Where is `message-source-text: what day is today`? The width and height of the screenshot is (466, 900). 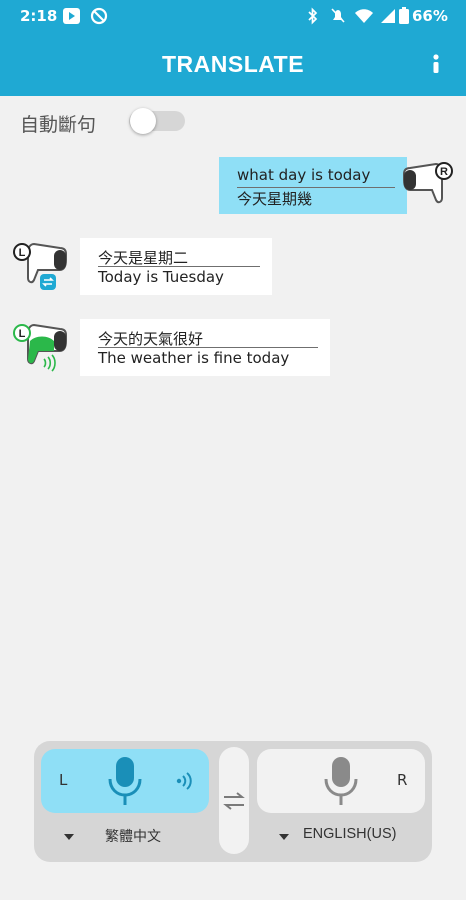 message-source-text: what day is today is located at coordinates (304, 175).